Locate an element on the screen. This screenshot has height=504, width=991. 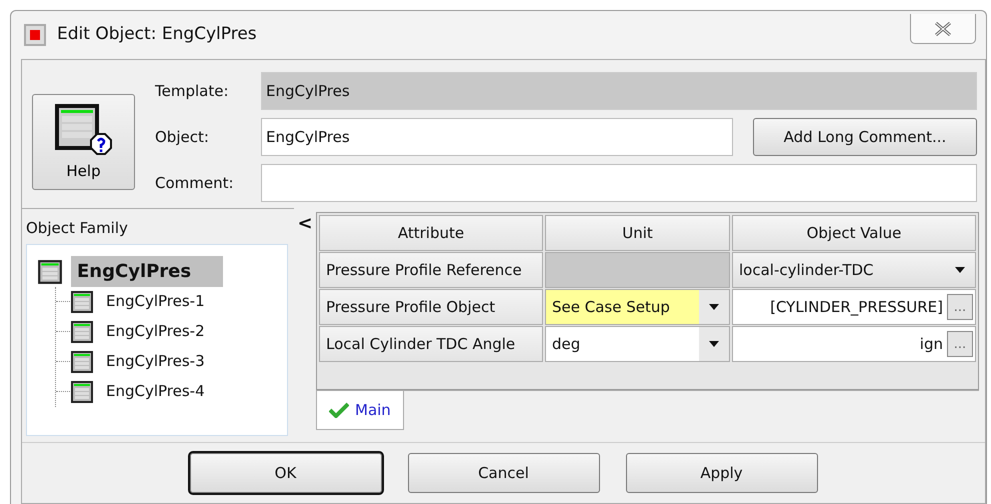
text-field is located at coordinates (619, 183).